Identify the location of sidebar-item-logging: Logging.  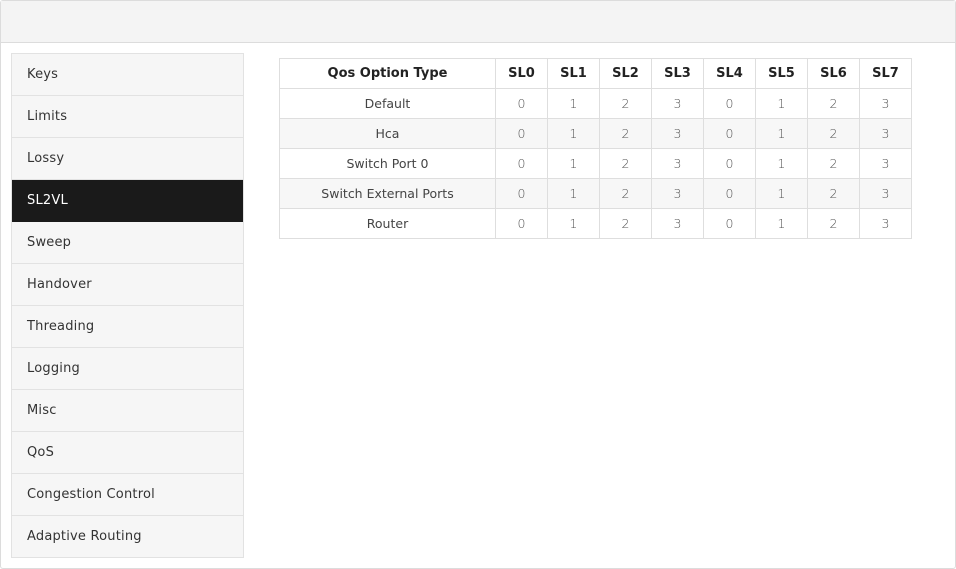
(127, 369).